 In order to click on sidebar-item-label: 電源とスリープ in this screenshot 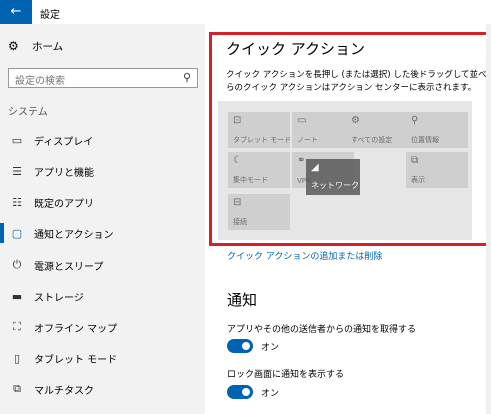, I will do `click(69, 267)`.